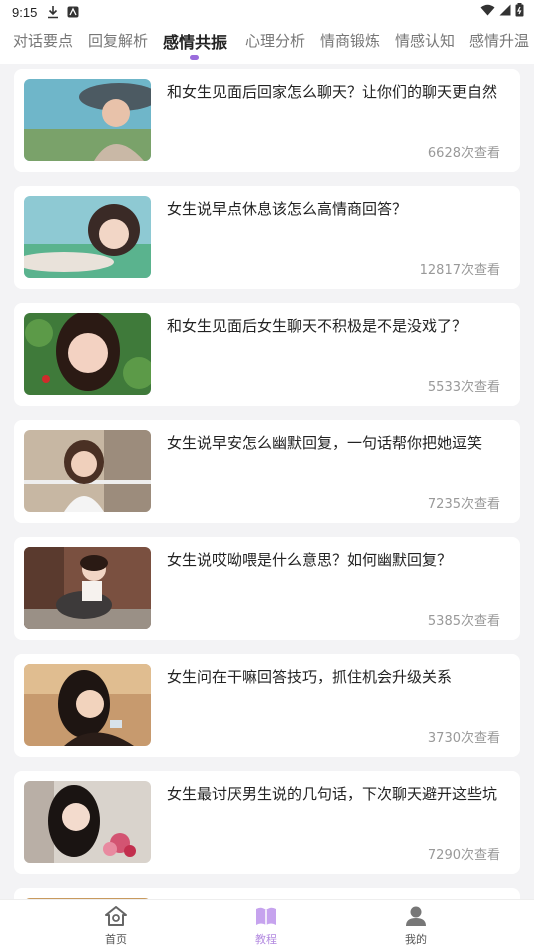  I want to click on active-tab-indicator, so click(194, 57).